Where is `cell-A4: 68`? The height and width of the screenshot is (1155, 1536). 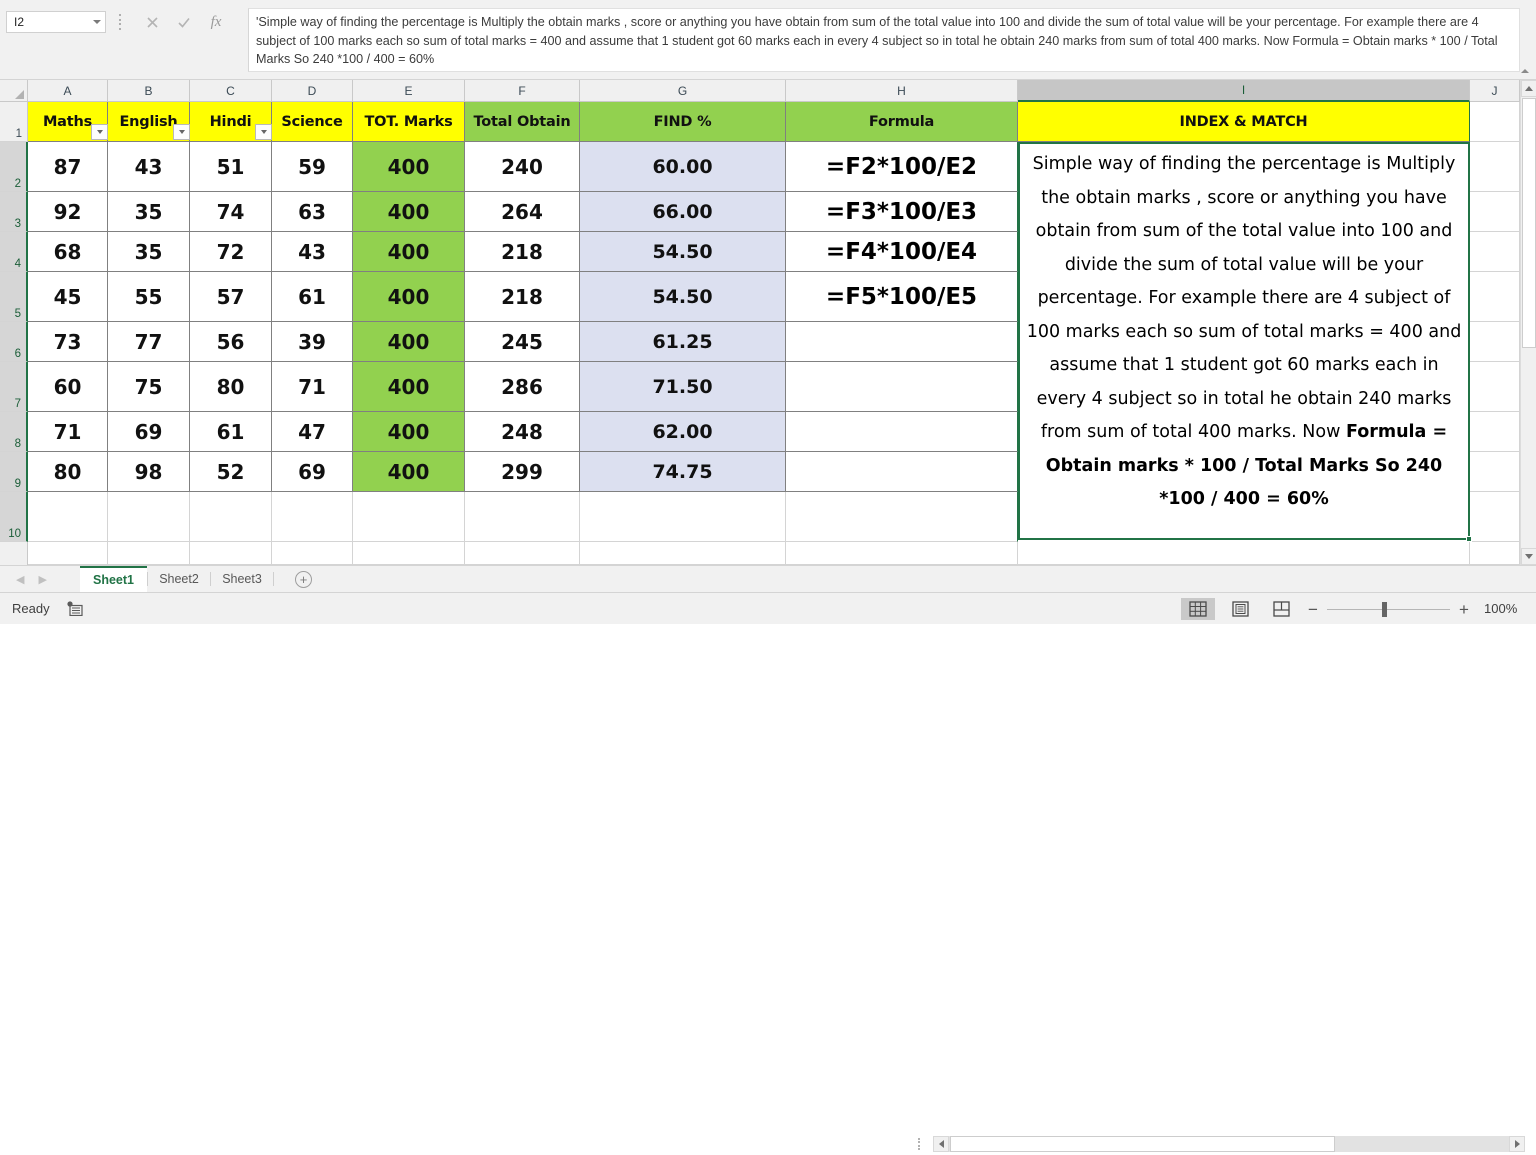
cell-A4: 68 is located at coordinates (68, 252).